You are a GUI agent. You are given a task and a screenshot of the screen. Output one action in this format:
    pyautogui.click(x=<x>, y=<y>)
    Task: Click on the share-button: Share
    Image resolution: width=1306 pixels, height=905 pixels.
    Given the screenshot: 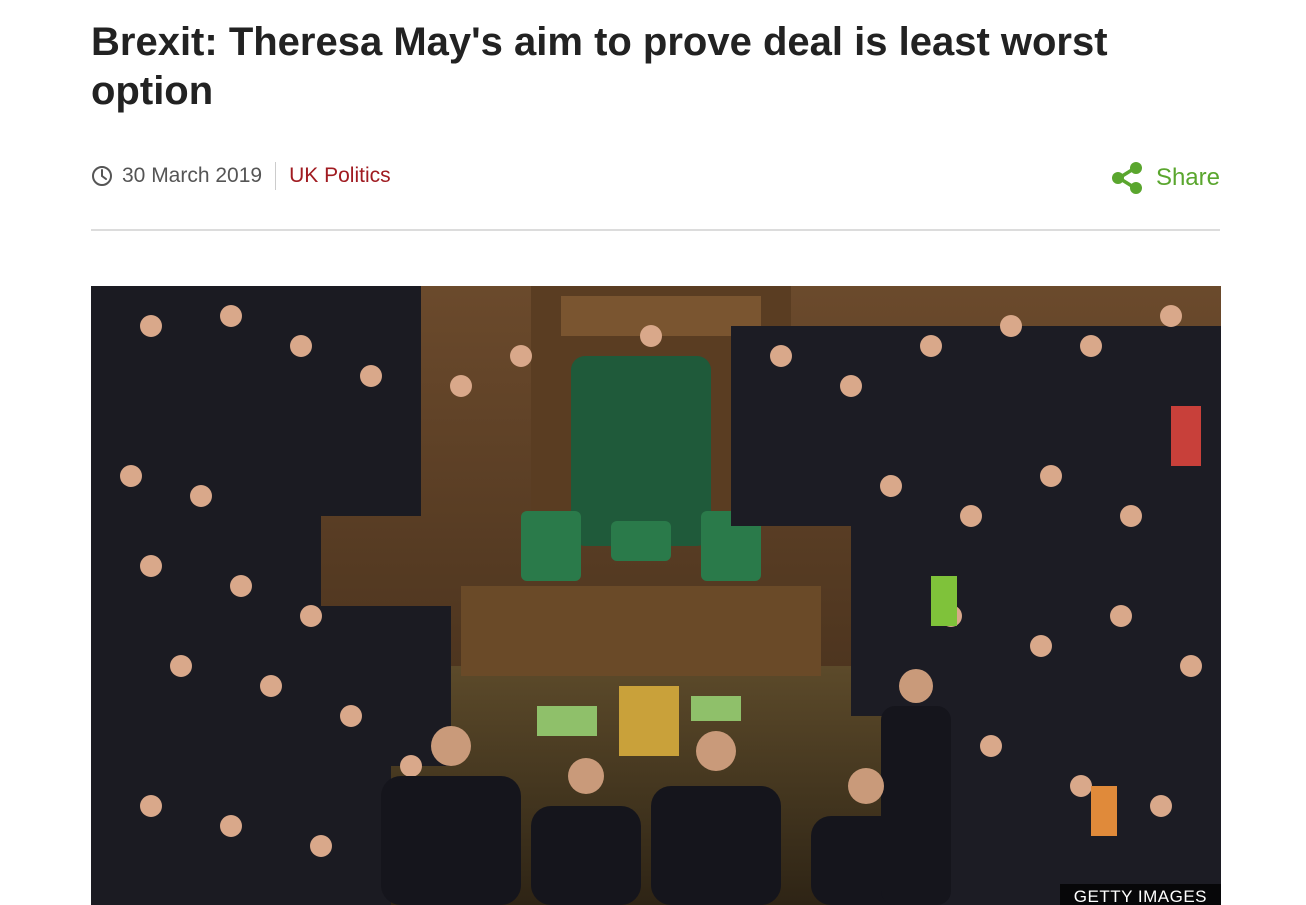 What is the action you would take?
    pyautogui.click(x=1165, y=178)
    